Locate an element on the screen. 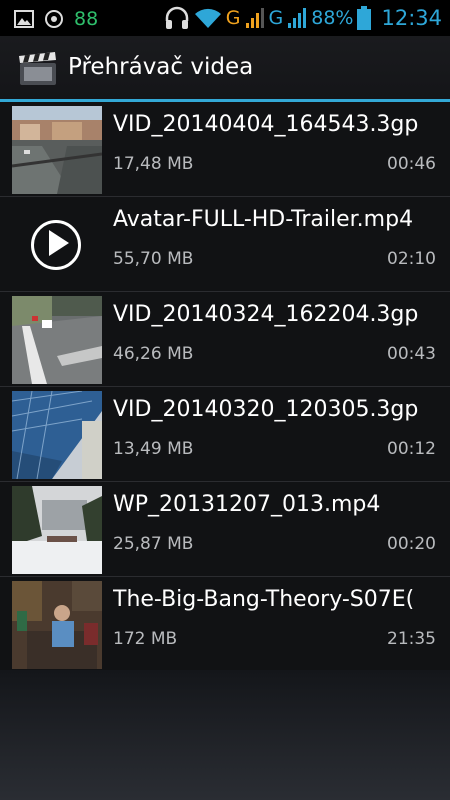  video-duration: 02:10 is located at coordinates (411, 259).